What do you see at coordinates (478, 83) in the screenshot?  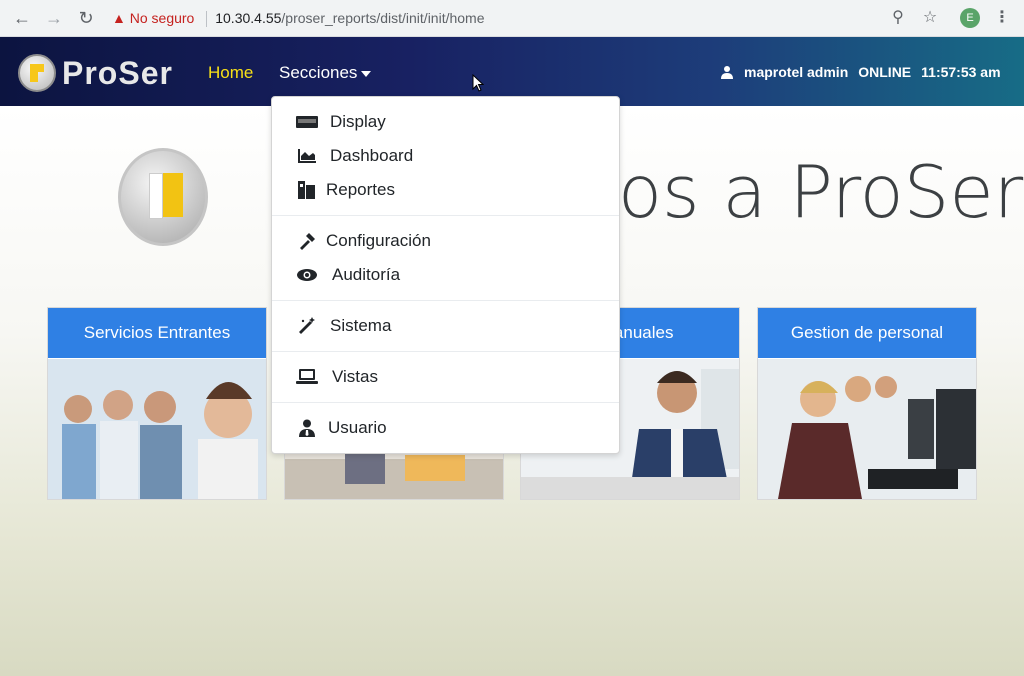 I see `mouse-cursor-icon` at bounding box center [478, 83].